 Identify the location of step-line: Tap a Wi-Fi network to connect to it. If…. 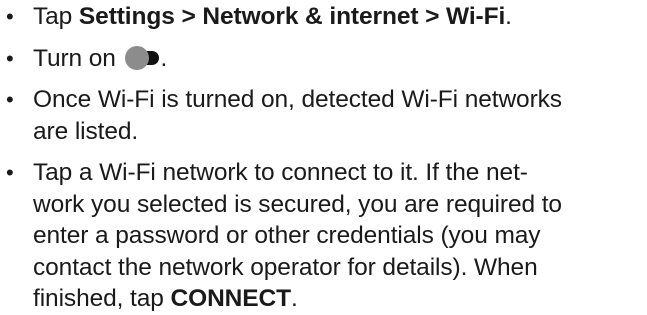
(280, 172).